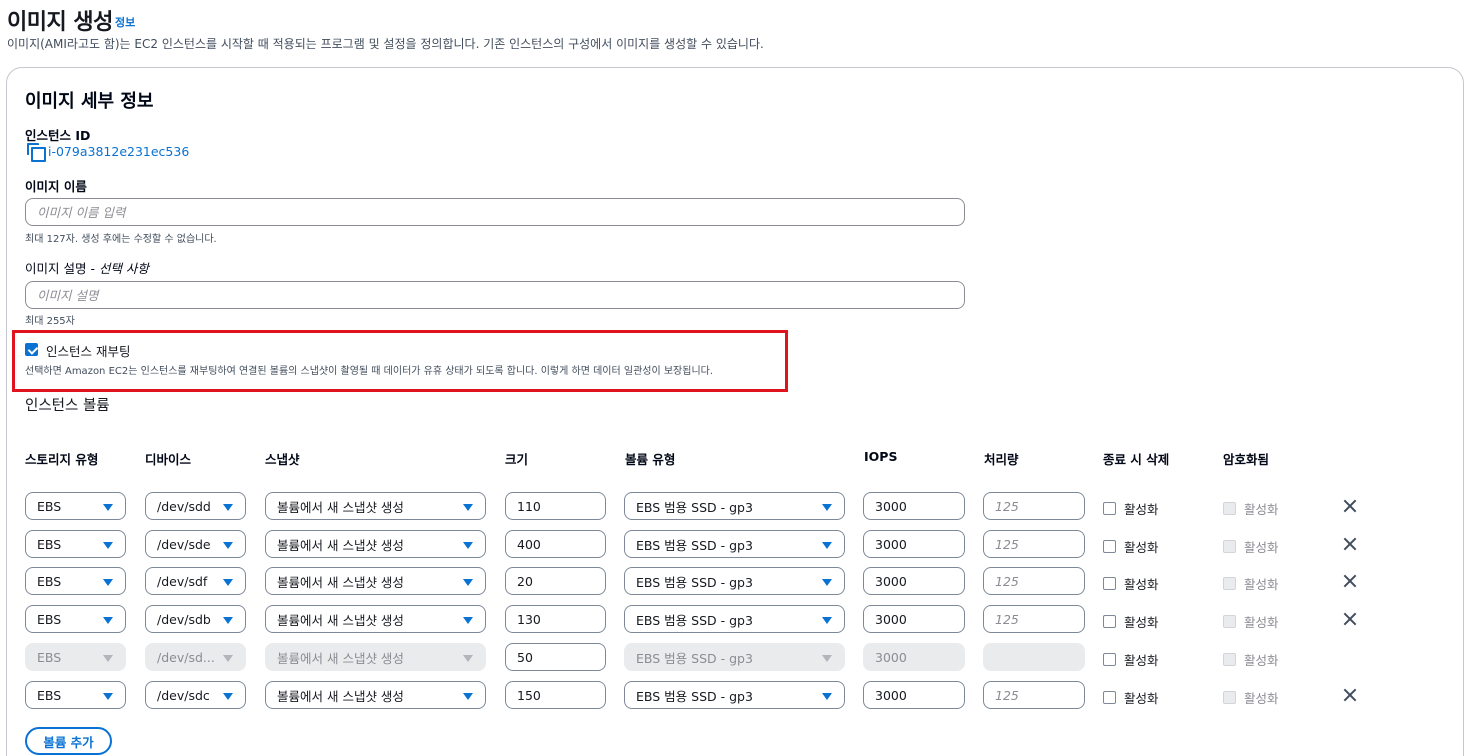 This screenshot has width=1473, height=756. Describe the element at coordinates (56, 186) in the screenshot. I see `image-name-label: 이미지 이름` at that location.